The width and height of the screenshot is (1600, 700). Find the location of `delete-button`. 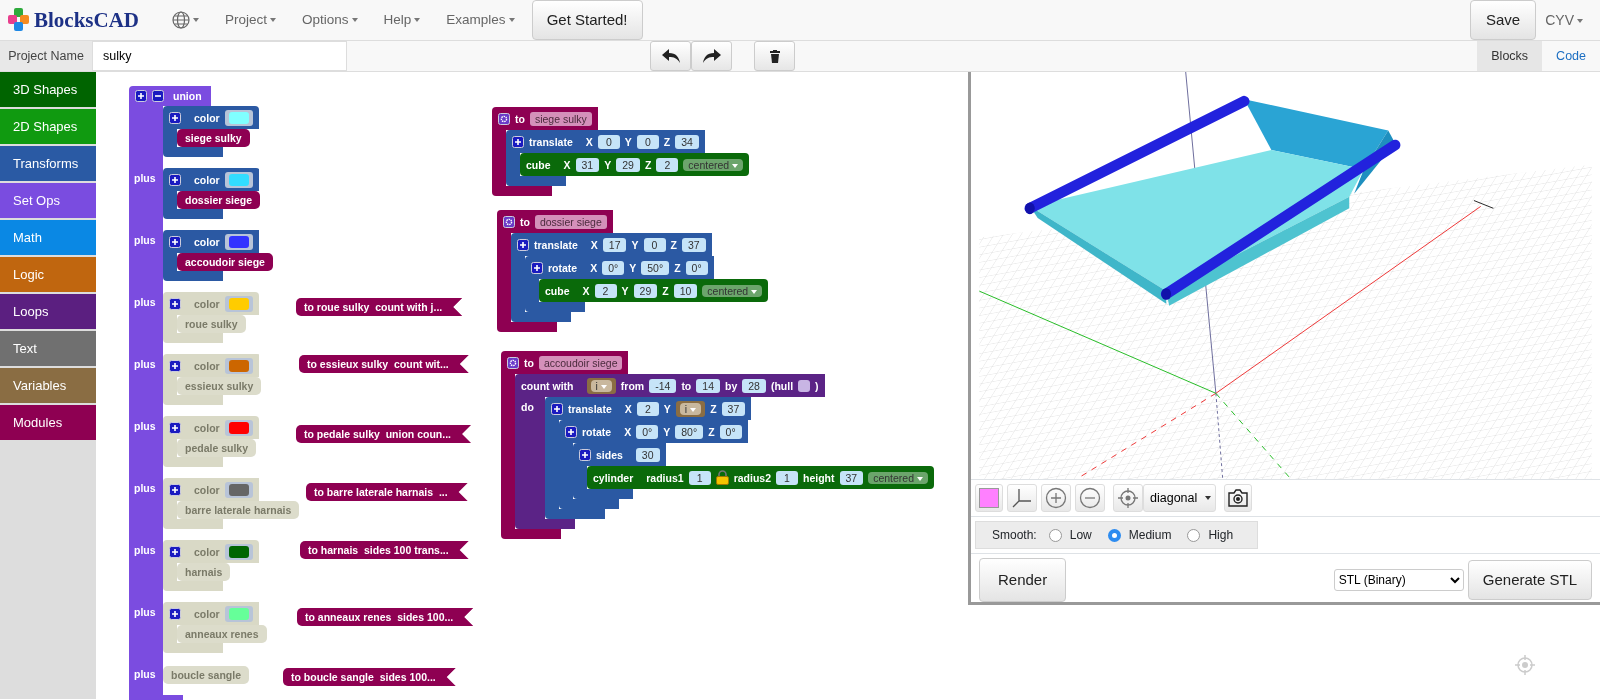

delete-button is located at coordinates (774, 56).